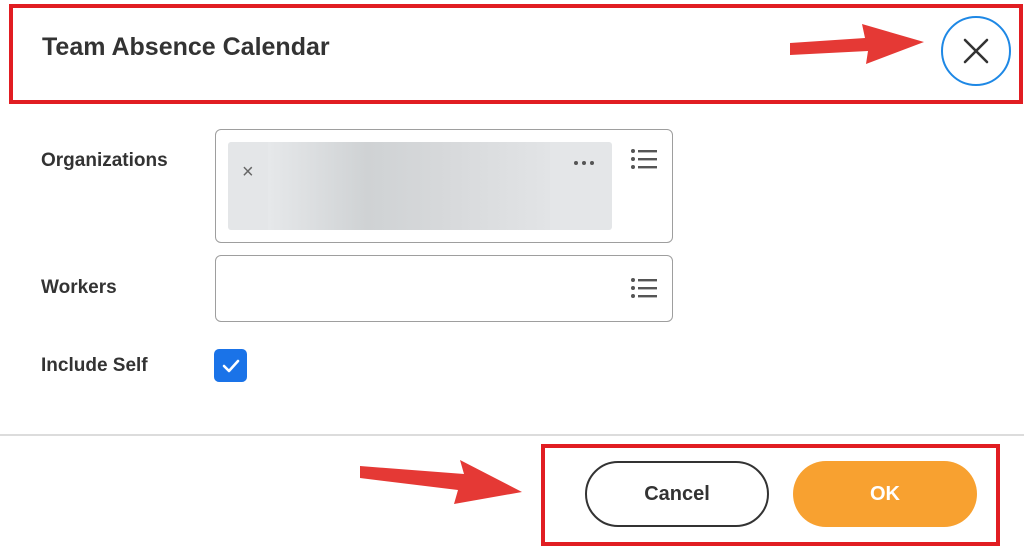 This screenshot has width=1024, height=546. I want to click on include-self-label: Include Self, so click(94, 365).